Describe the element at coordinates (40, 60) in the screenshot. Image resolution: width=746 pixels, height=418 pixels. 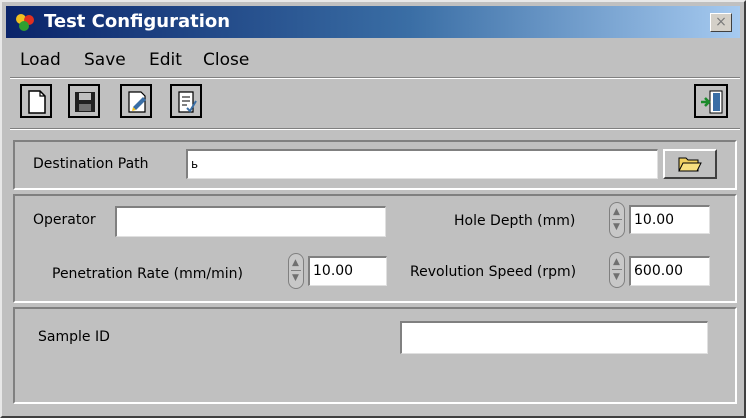
I see `menu-load: Load` at that location.